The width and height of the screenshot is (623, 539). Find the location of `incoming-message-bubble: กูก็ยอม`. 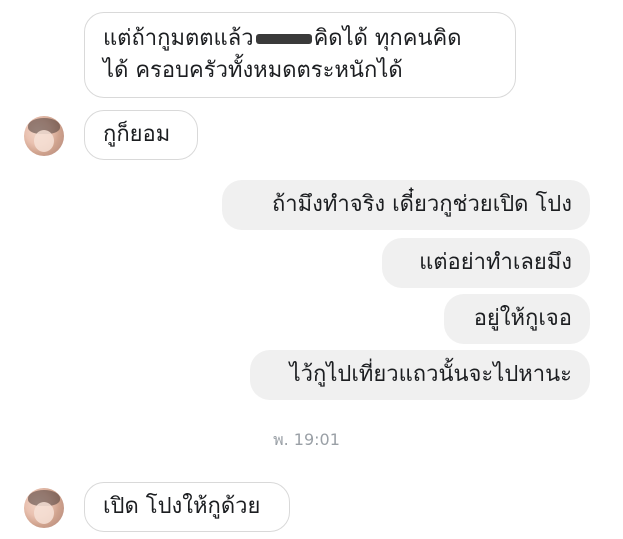

incoming-message-bubble: กูก็ยอม is located at coordinates (141, 135).